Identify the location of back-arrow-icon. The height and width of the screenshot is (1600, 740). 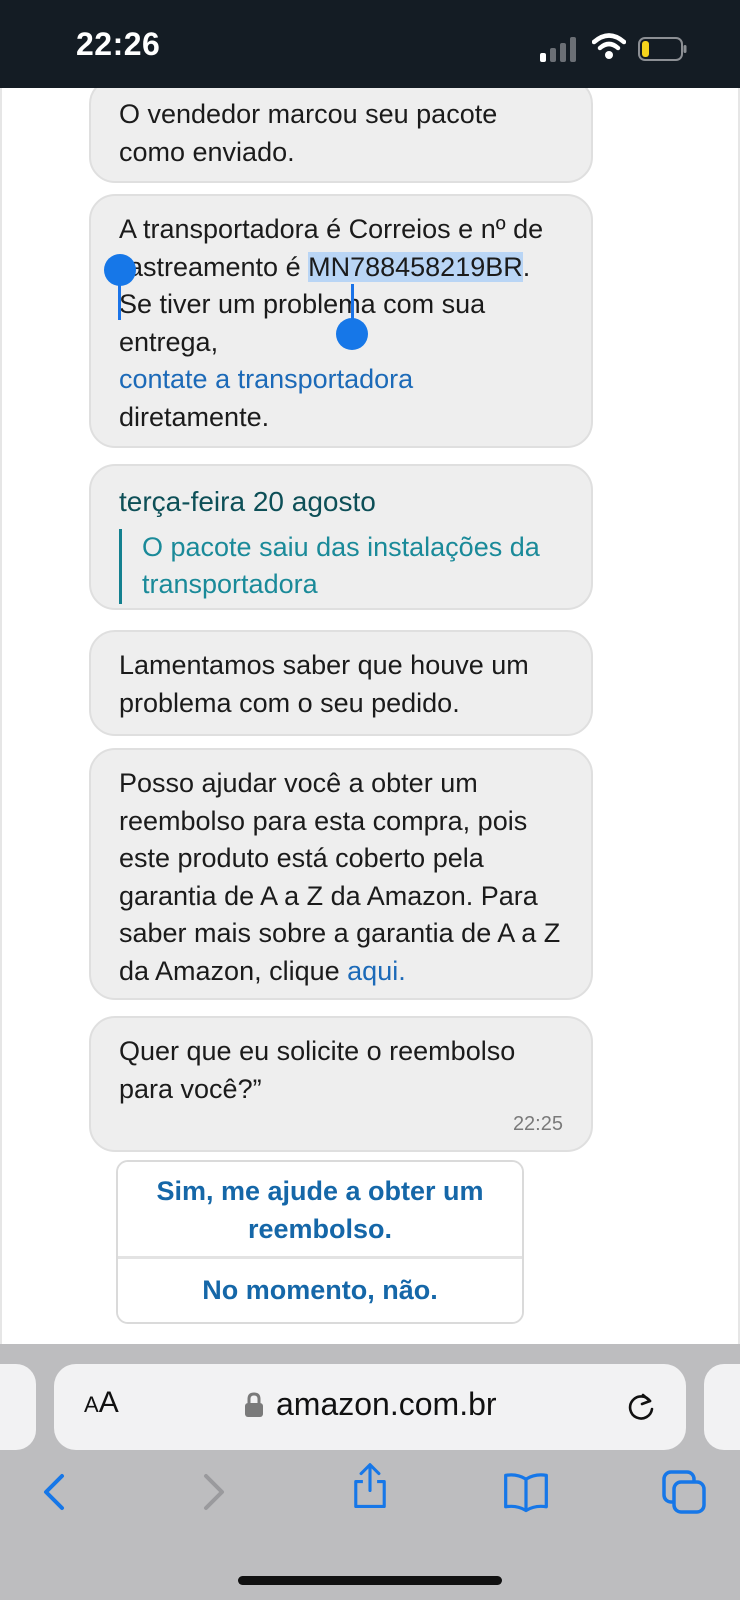
(54, 1492).